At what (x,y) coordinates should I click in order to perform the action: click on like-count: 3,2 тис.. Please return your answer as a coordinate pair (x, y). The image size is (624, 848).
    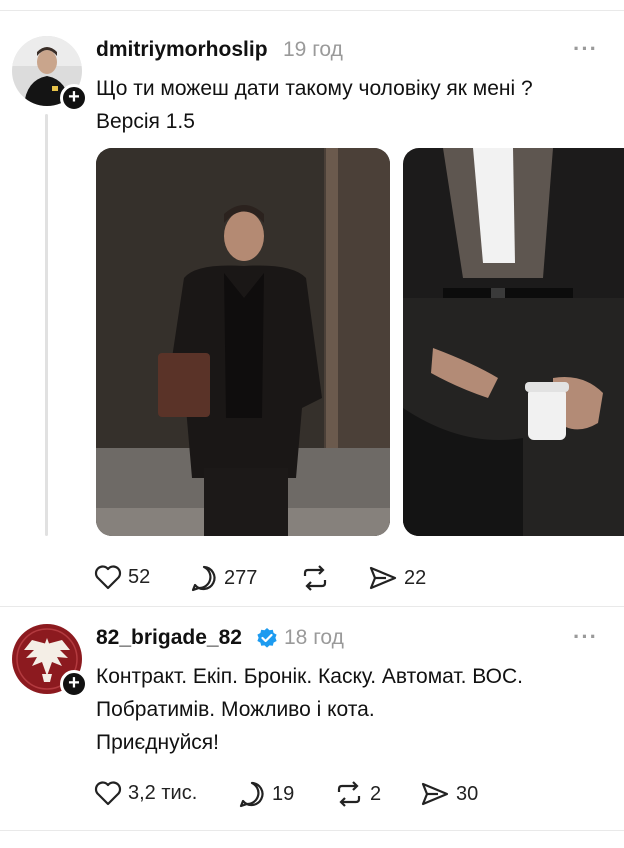
    Looking at the image, I should click on (163, 792).